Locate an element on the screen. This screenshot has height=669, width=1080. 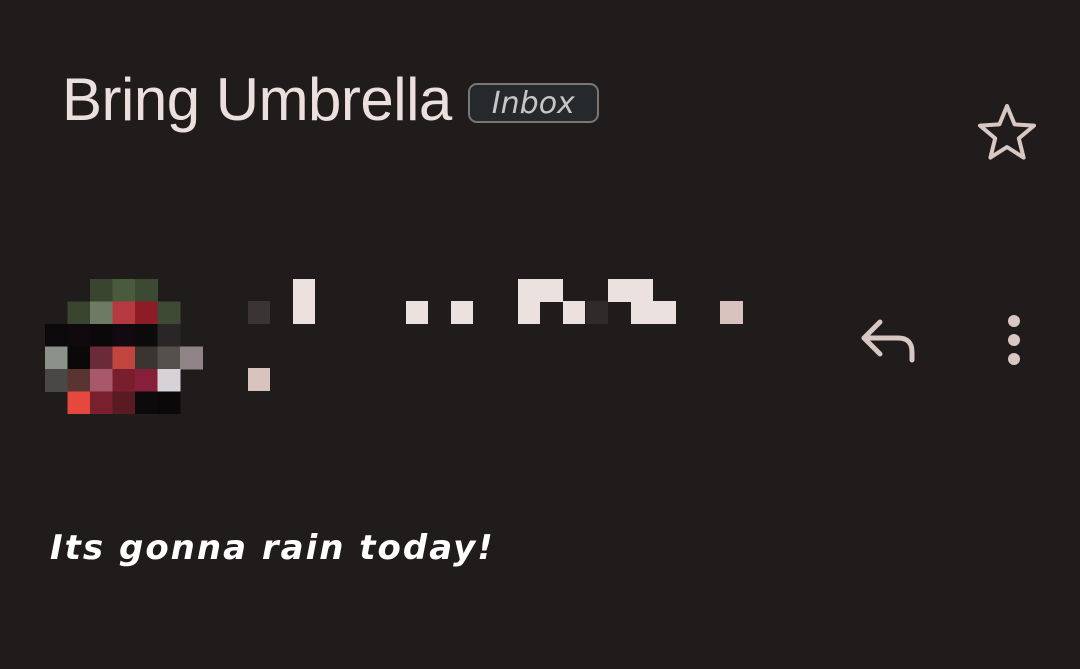
inbox-label-chip: Inbox is located at coordinates (533, 103).